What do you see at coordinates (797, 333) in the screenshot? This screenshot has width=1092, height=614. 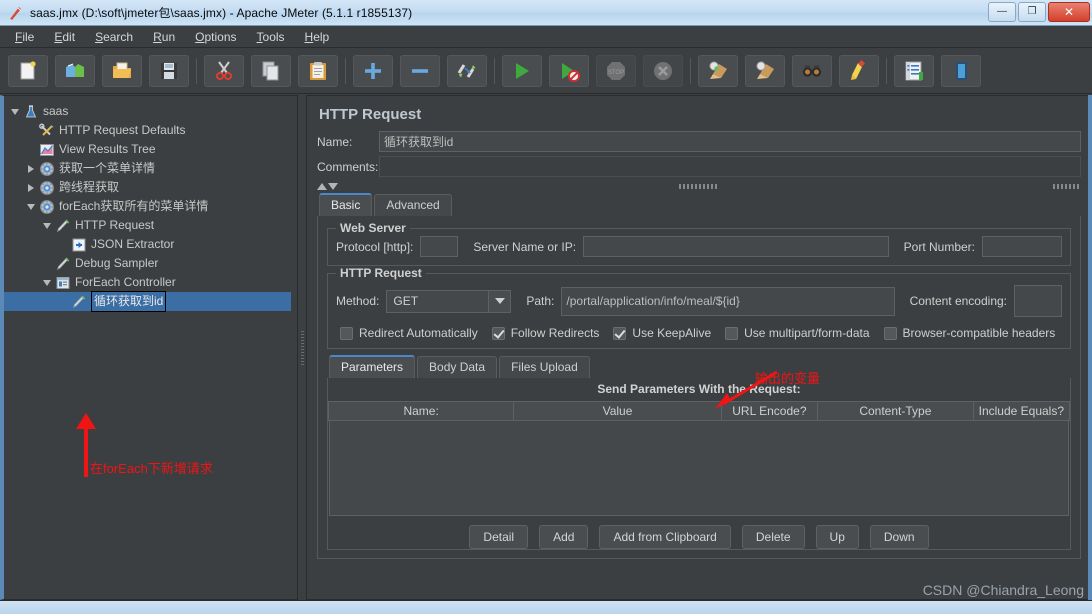 I see `checkbox-use-multipart-form-data: Use multipart/form-data` at bounding box center [797, 333].